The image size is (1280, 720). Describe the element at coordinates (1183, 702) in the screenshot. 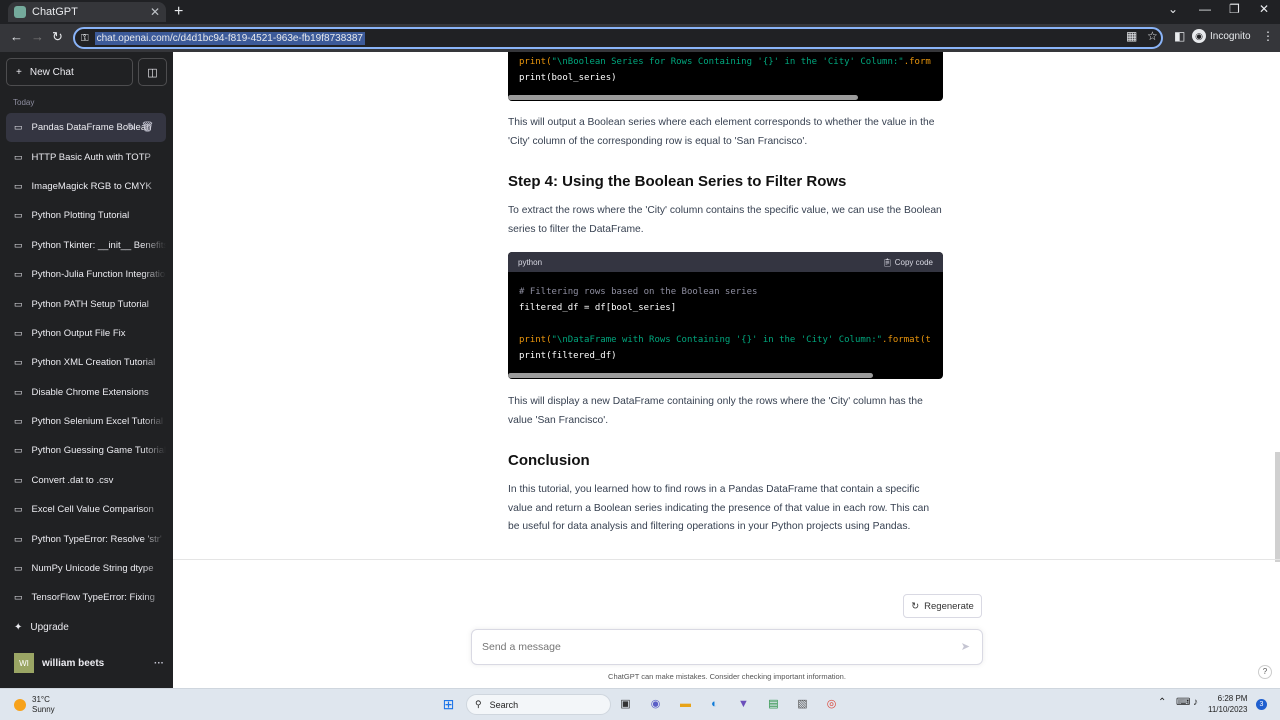

I see `network-icon: ⌨` at that location.